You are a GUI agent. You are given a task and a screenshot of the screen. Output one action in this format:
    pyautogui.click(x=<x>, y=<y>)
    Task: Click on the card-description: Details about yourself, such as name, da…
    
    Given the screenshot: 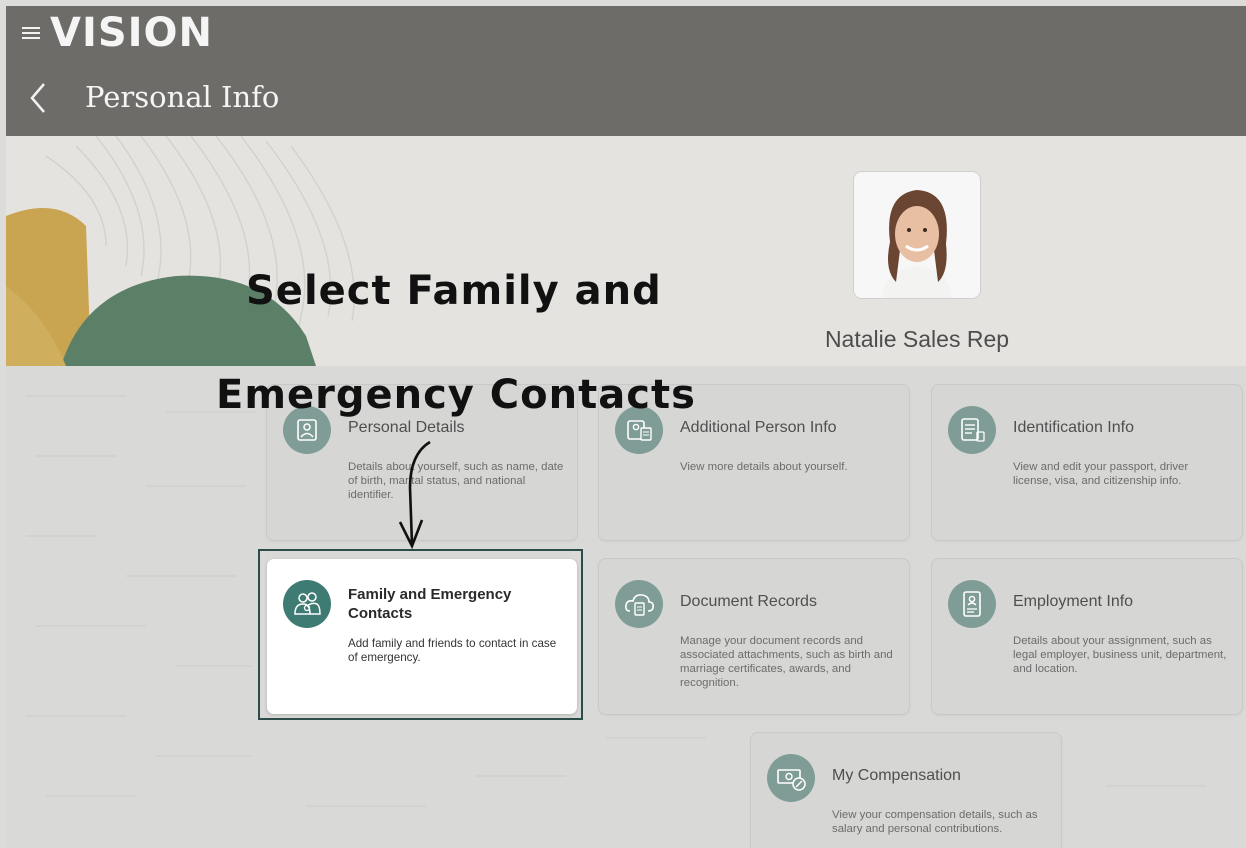 What is the action you would take?
    pyautogui.click(x=456, y=481)
    